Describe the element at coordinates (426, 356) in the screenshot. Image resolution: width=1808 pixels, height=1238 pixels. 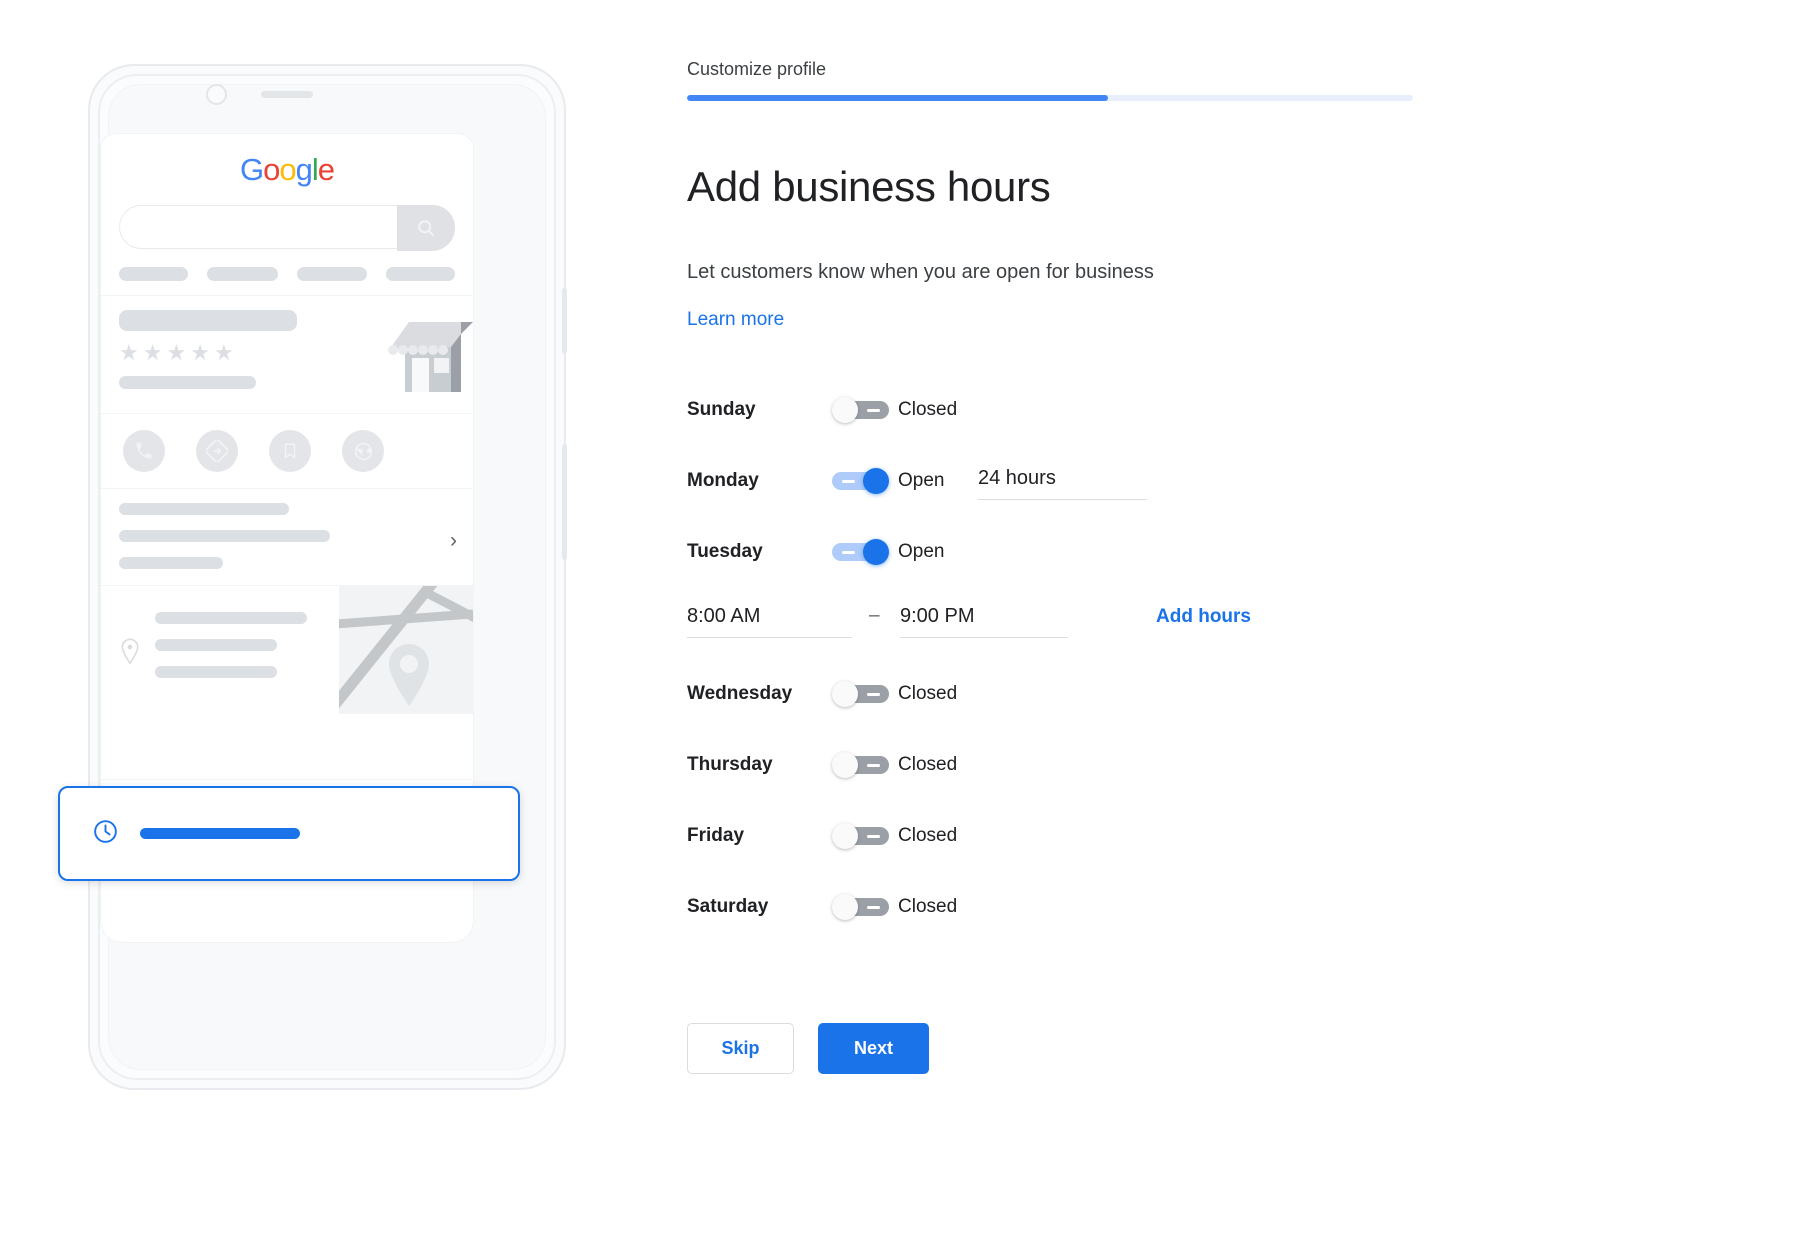
I see `storefront-icon` at that location.